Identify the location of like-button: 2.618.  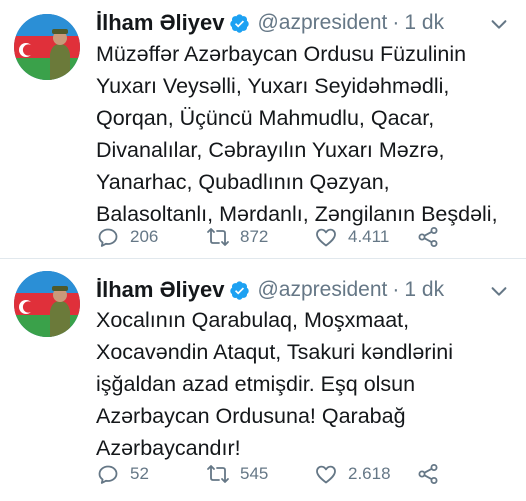
(352, 474).